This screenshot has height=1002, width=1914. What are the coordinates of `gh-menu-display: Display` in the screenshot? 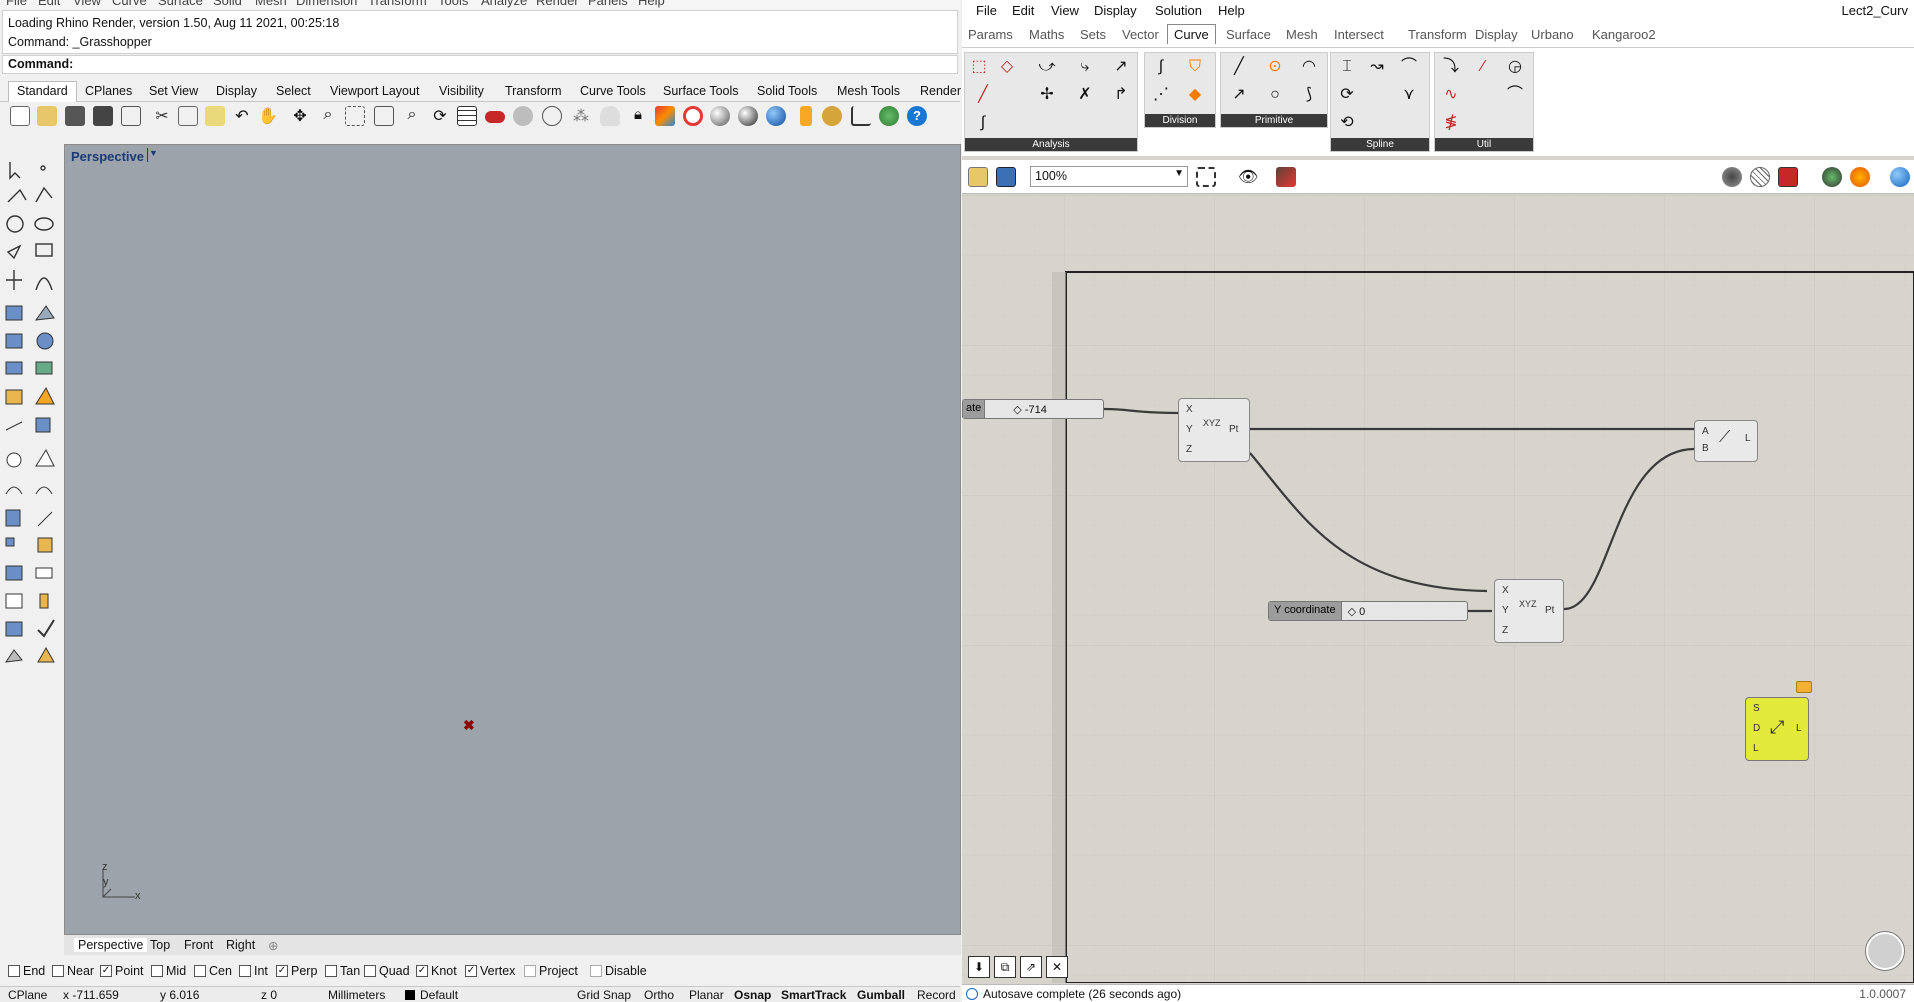 It's located at (1115, 10).